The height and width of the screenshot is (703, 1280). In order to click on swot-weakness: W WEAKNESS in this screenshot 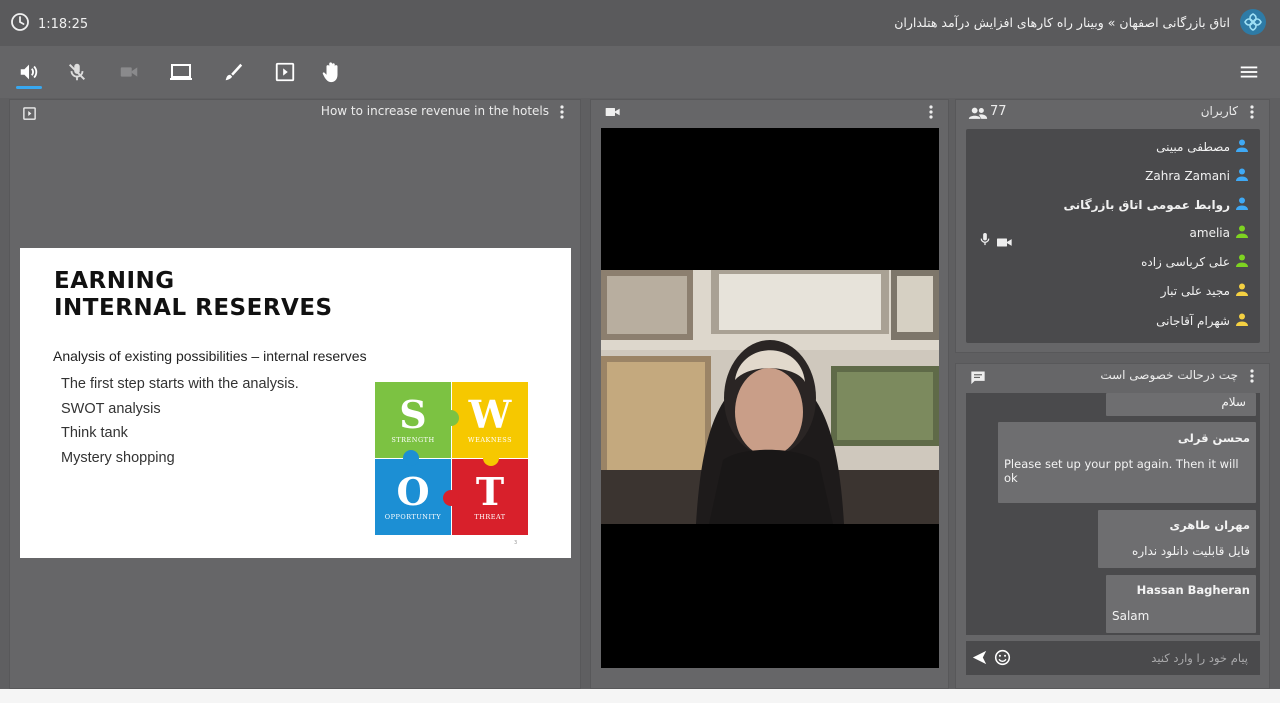, I will do `click(490, 420)`.